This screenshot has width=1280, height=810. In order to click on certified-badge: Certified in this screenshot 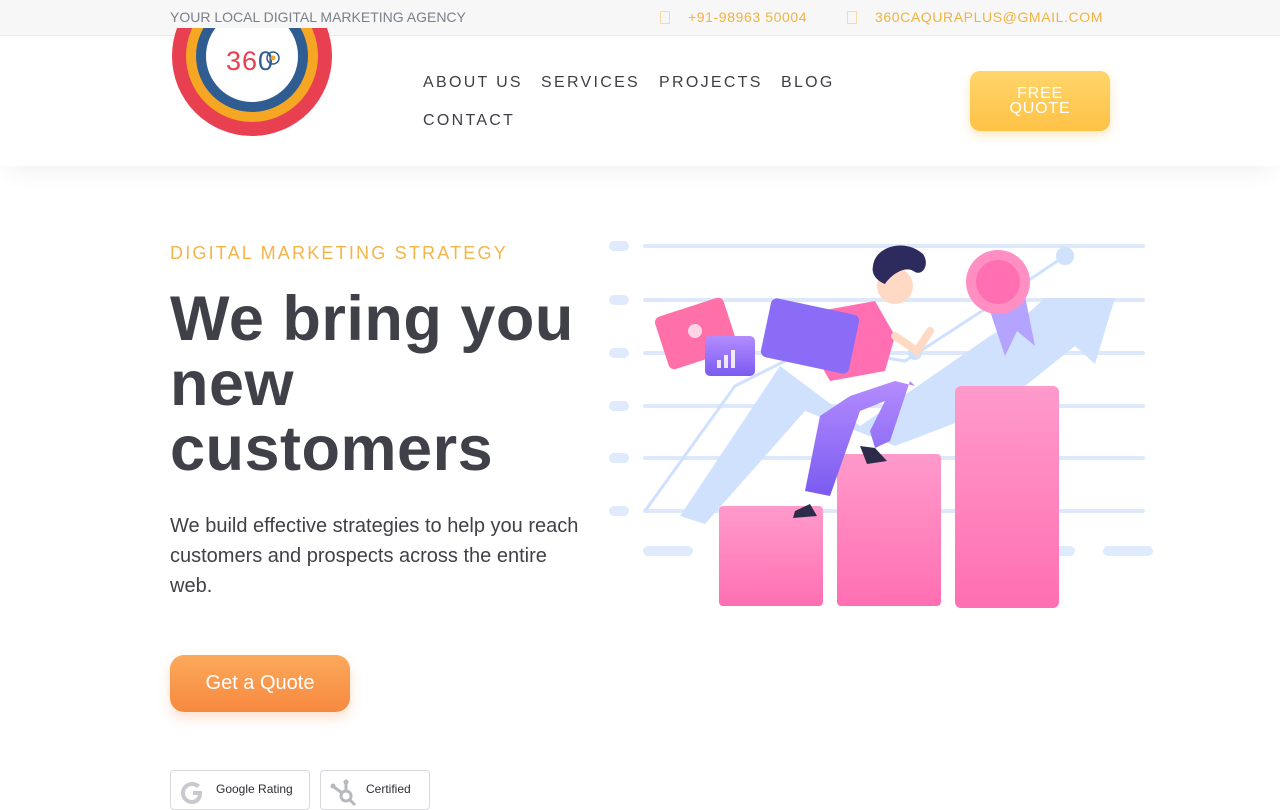, I will do `click(375, 790)`.